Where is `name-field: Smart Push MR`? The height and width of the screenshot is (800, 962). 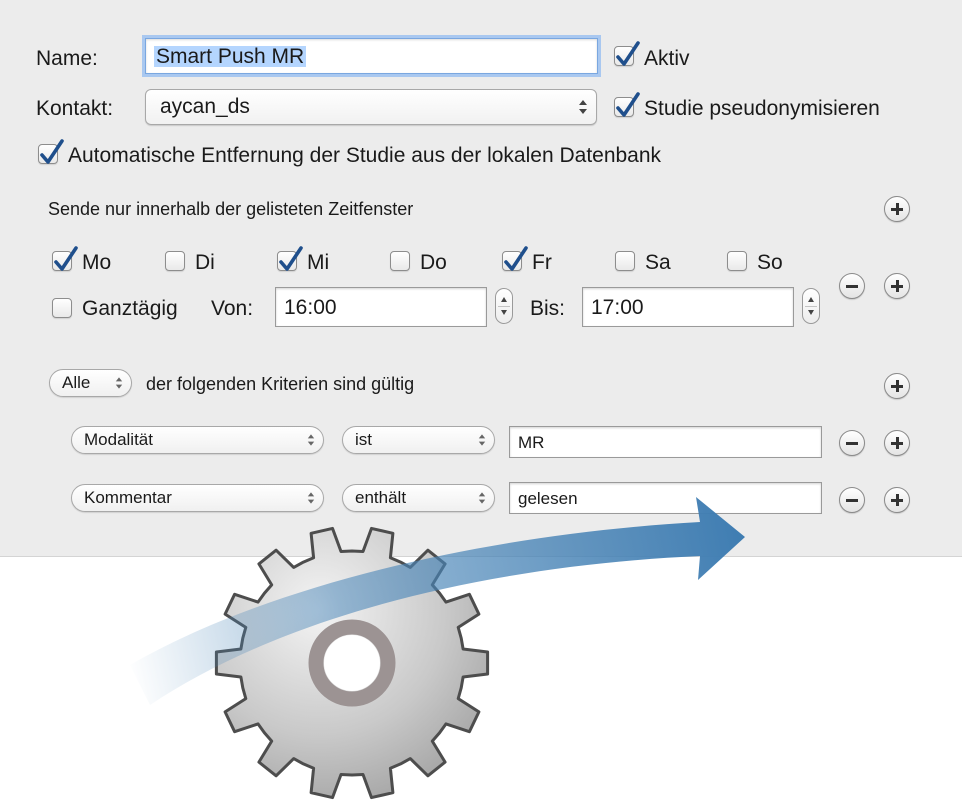 name-field: Smart Push MR is located at coordinates (371, 56).